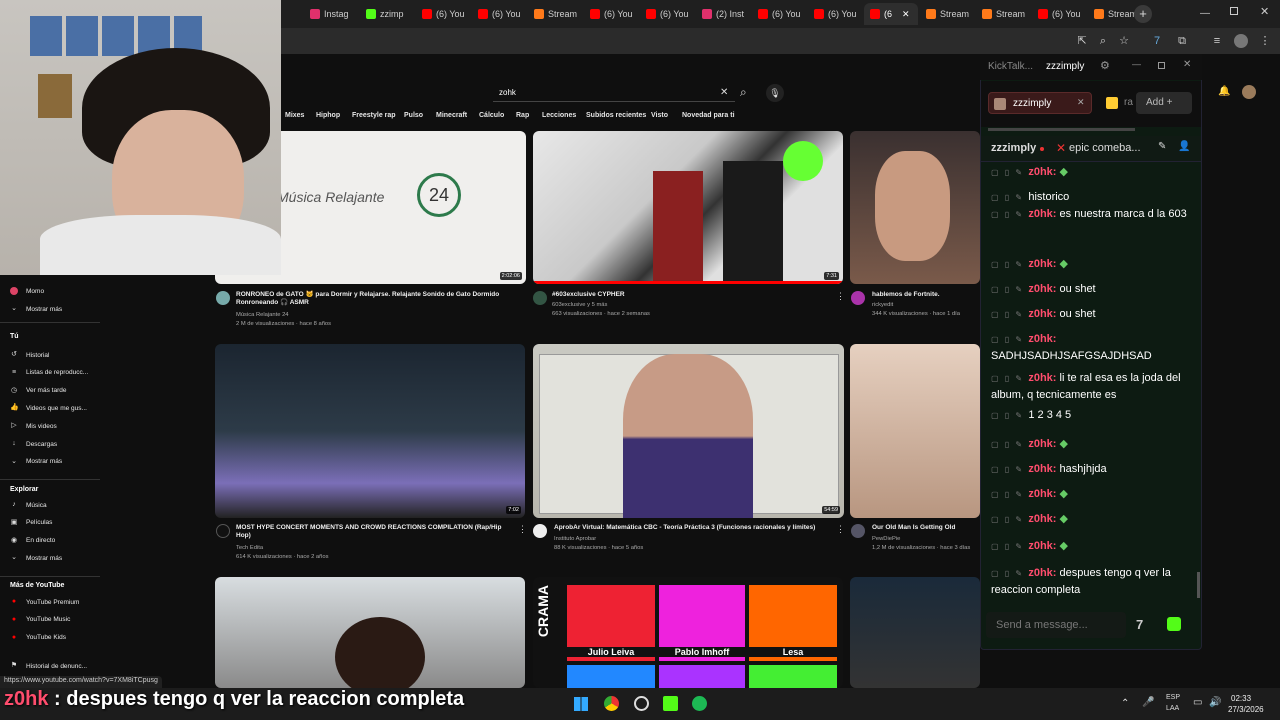 The height and width of the screenshot is (720, 1280). What do you see at coordinates (1089, 197) in the screenshot?
I see `chat-message: ▢ ▯ ✎ historico` at bounding box center [1089, 197].